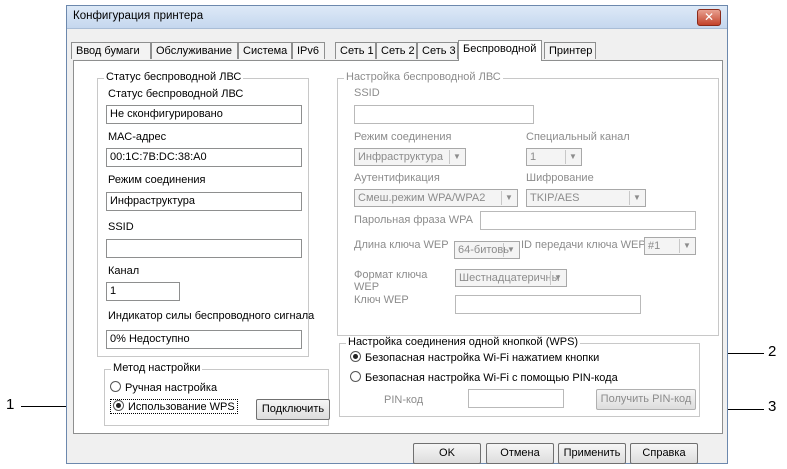 The width and height of the screenshot is (787, 469). What do you see at coordinates (483, 250) in the screenshot?
I see `wep-length-value: 64-битовь` at bounding box center [483, 250].